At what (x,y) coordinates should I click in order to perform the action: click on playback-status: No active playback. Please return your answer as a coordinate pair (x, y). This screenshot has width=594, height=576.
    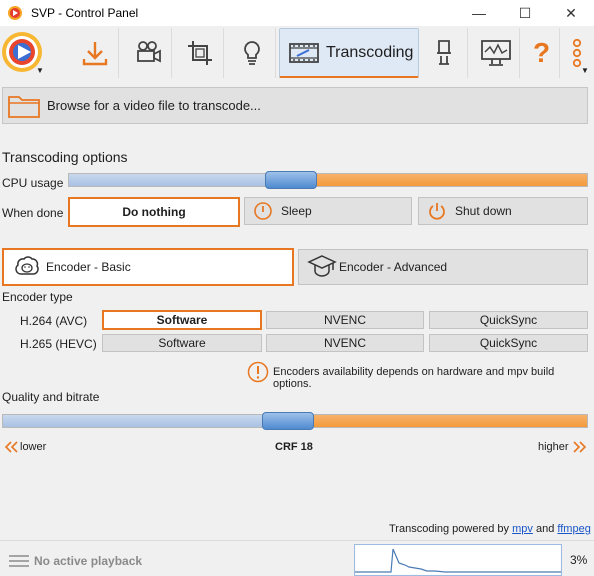
    Looking at the image, I should click on (88, 561).